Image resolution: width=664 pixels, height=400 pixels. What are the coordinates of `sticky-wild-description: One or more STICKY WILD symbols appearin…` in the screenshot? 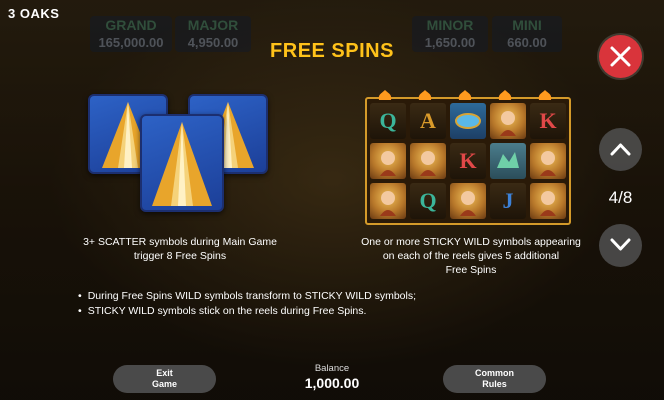 It's located at (471, 256).